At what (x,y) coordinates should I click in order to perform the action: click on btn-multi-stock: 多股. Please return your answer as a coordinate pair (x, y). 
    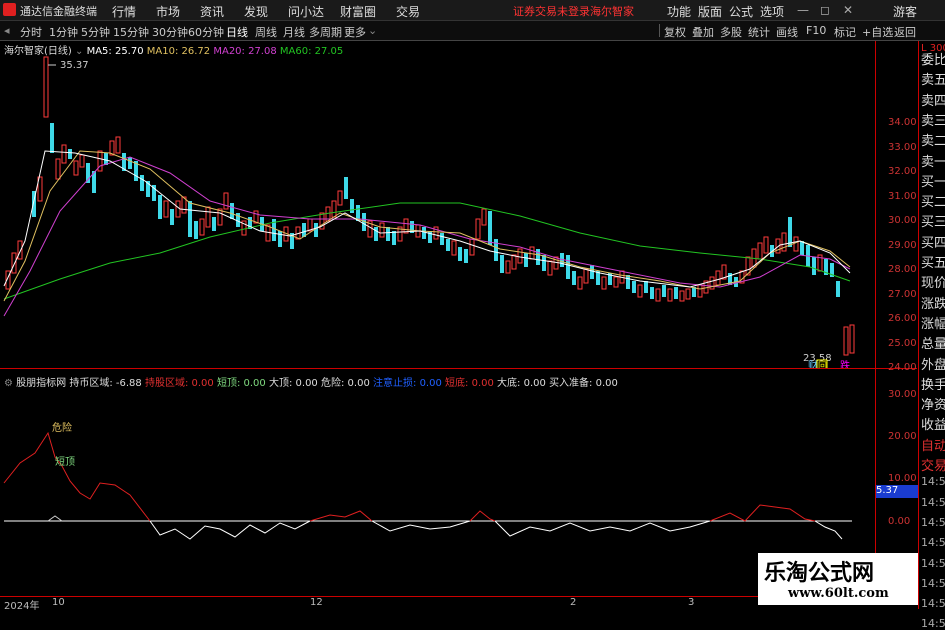
    Looking at the image, I should click on (731, 32).